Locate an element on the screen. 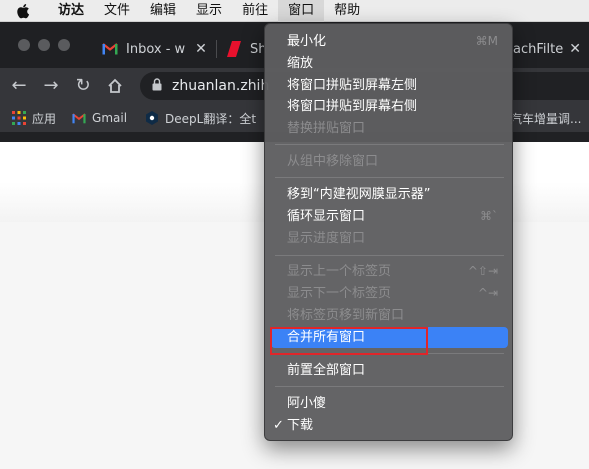  menu-view: 显示 is located at coordinates (209, 11).